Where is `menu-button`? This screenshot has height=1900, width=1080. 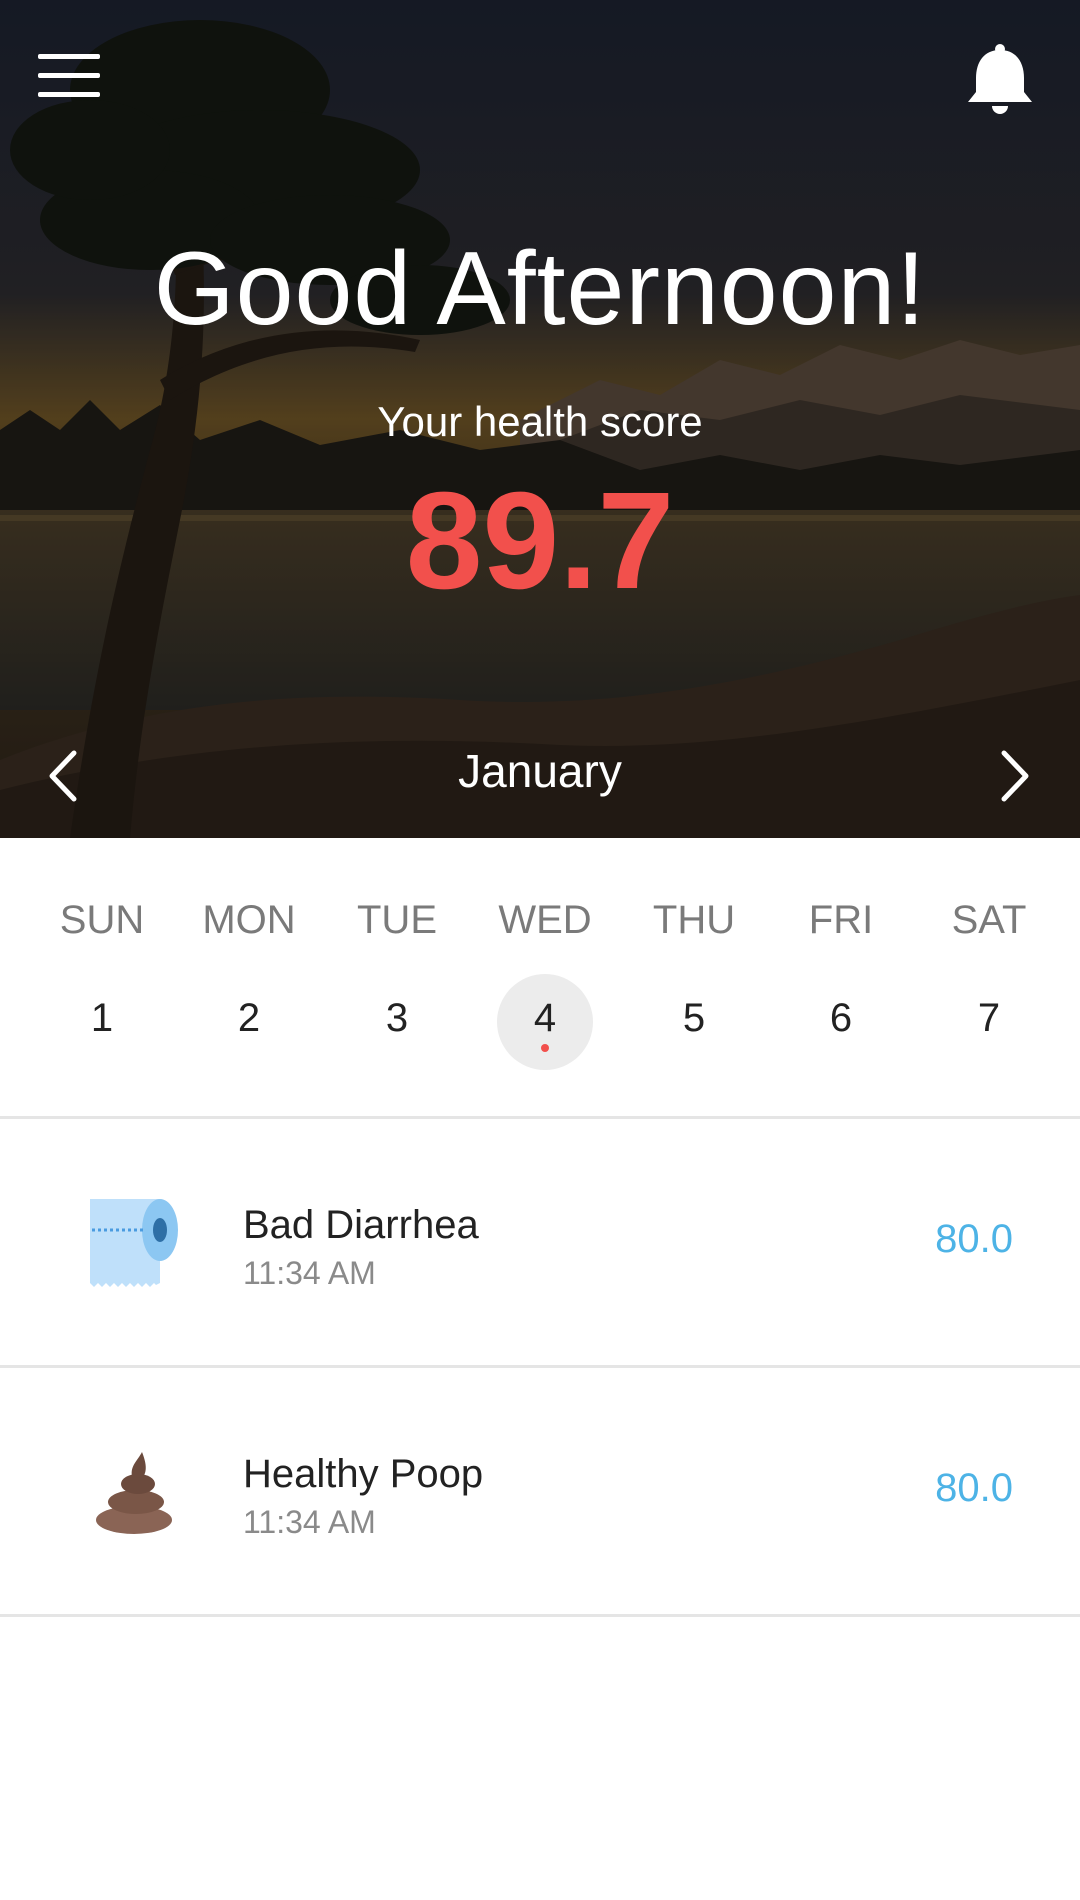
menu-button is located at coordinates (65, 75).